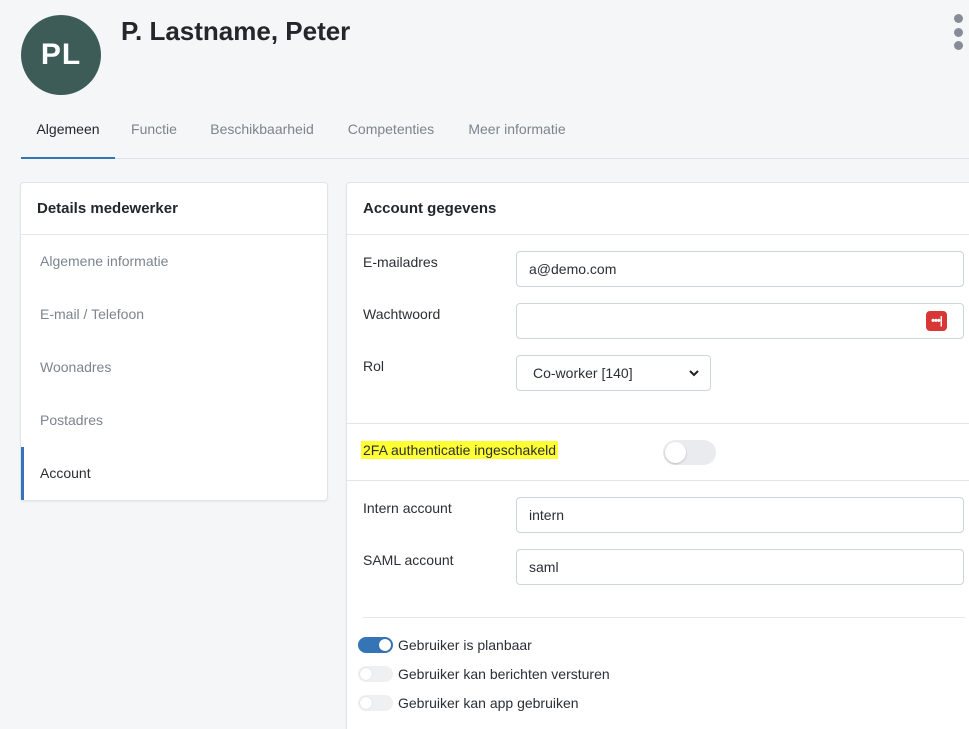 Image resolution: width=969 pixels, height=729 pixels. Describe the element at coordinates (375, 674) in the screenshot. I see `berichten-toggle` at that location.